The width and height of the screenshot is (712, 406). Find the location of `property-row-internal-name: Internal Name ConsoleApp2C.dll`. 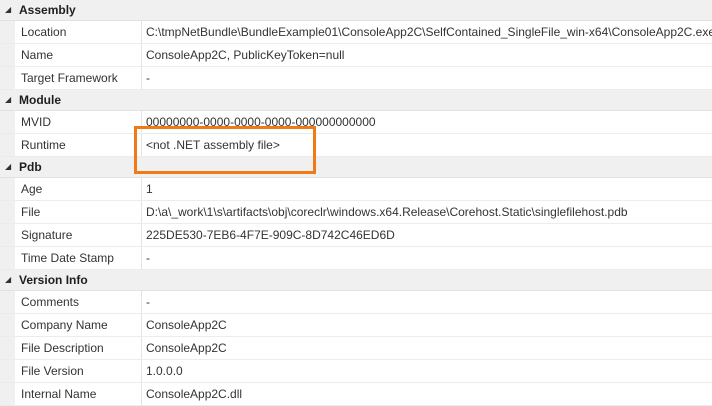

property-row-internal-name: Internal Name ConsoleApp2C.dll is located at coordinates (356, 394).